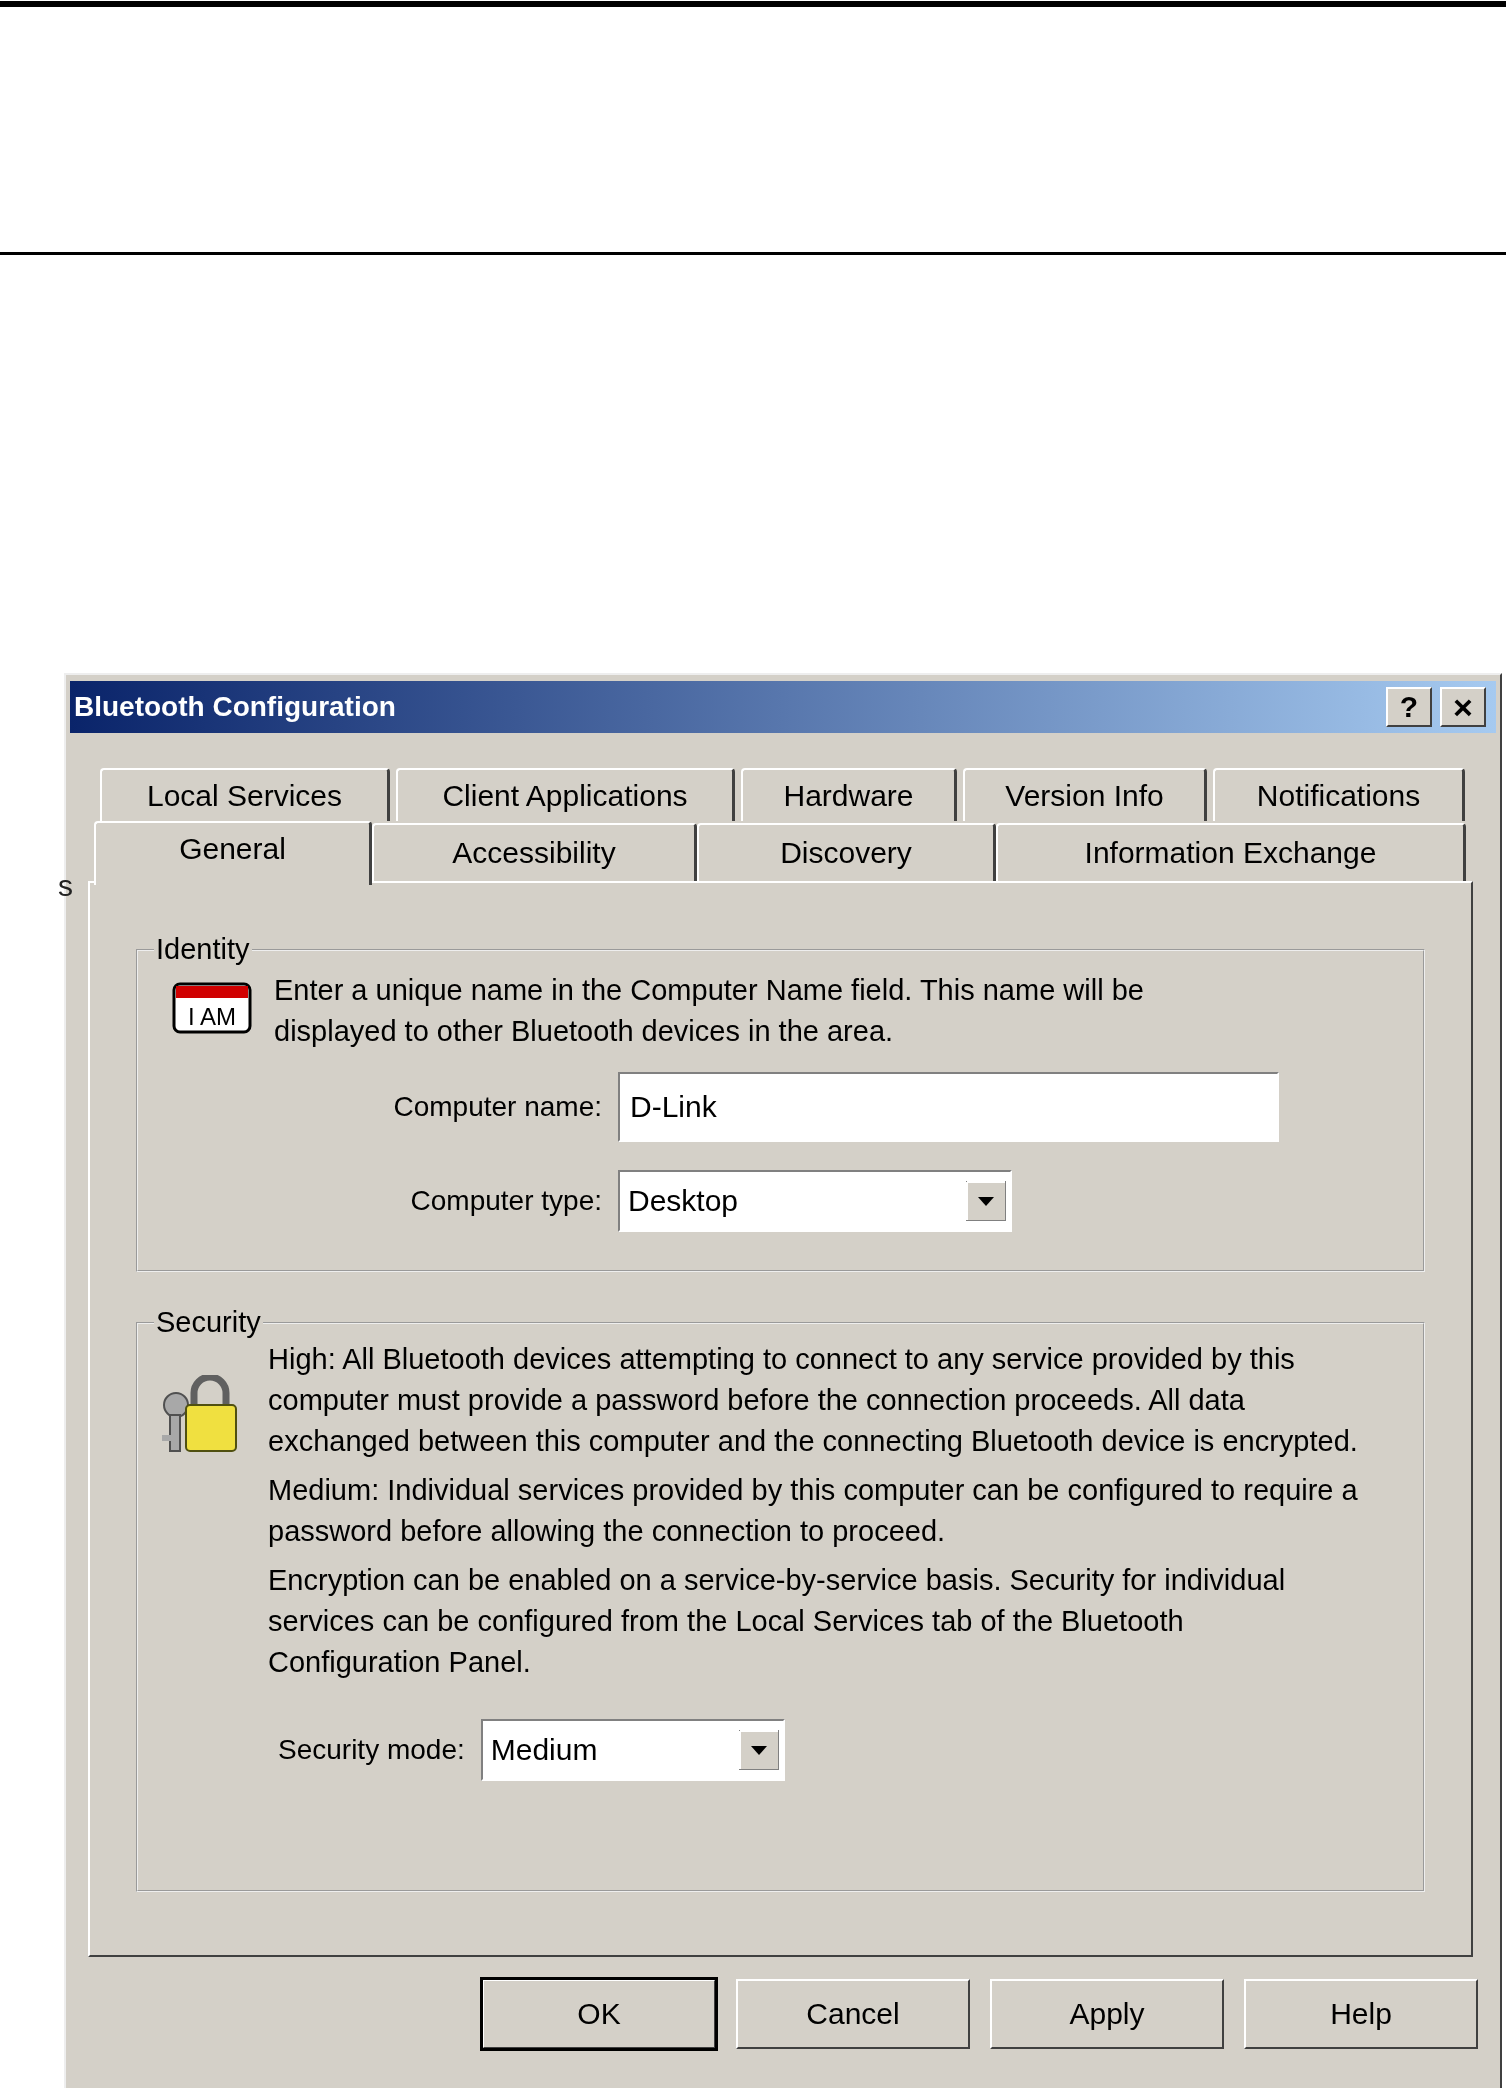 Image resolution: width=1506 pixels, height=2088 pixels. I want to click on tab: General, so click(233, 853).